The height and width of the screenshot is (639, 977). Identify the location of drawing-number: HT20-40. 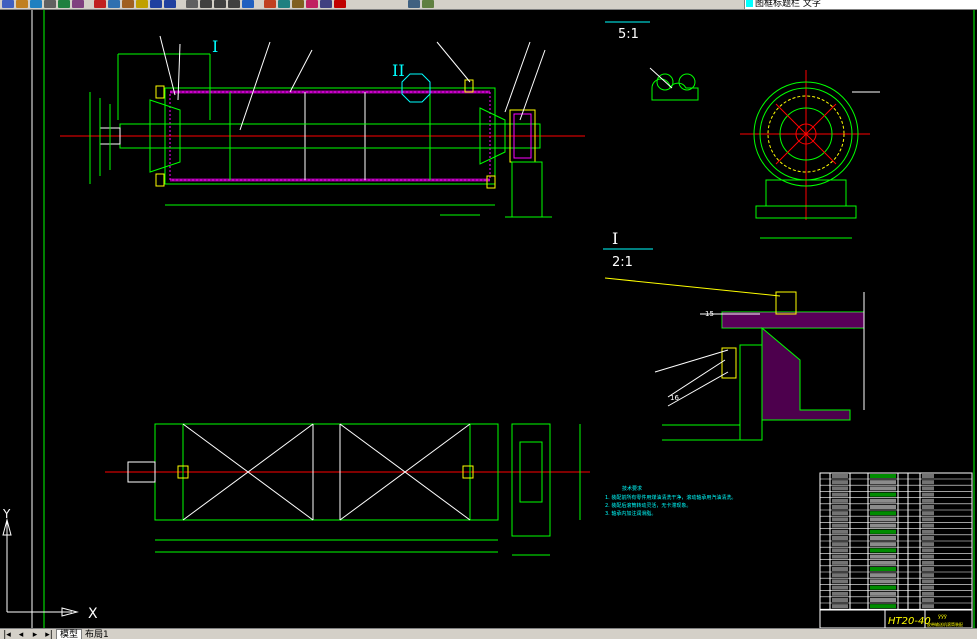
(909, 621).